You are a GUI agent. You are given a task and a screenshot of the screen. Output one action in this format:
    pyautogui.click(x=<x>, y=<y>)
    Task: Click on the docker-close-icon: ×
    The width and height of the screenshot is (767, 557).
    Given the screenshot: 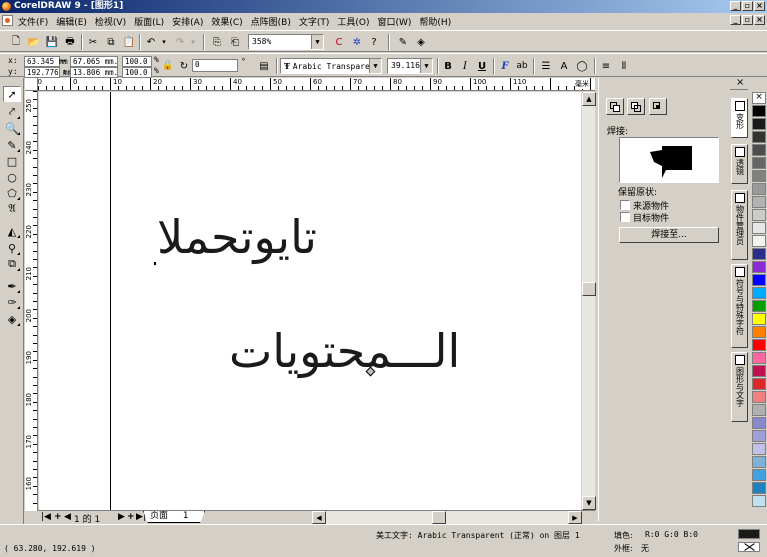 What is the action you would take?
    pyautogui.click(x=740, y=82)
    